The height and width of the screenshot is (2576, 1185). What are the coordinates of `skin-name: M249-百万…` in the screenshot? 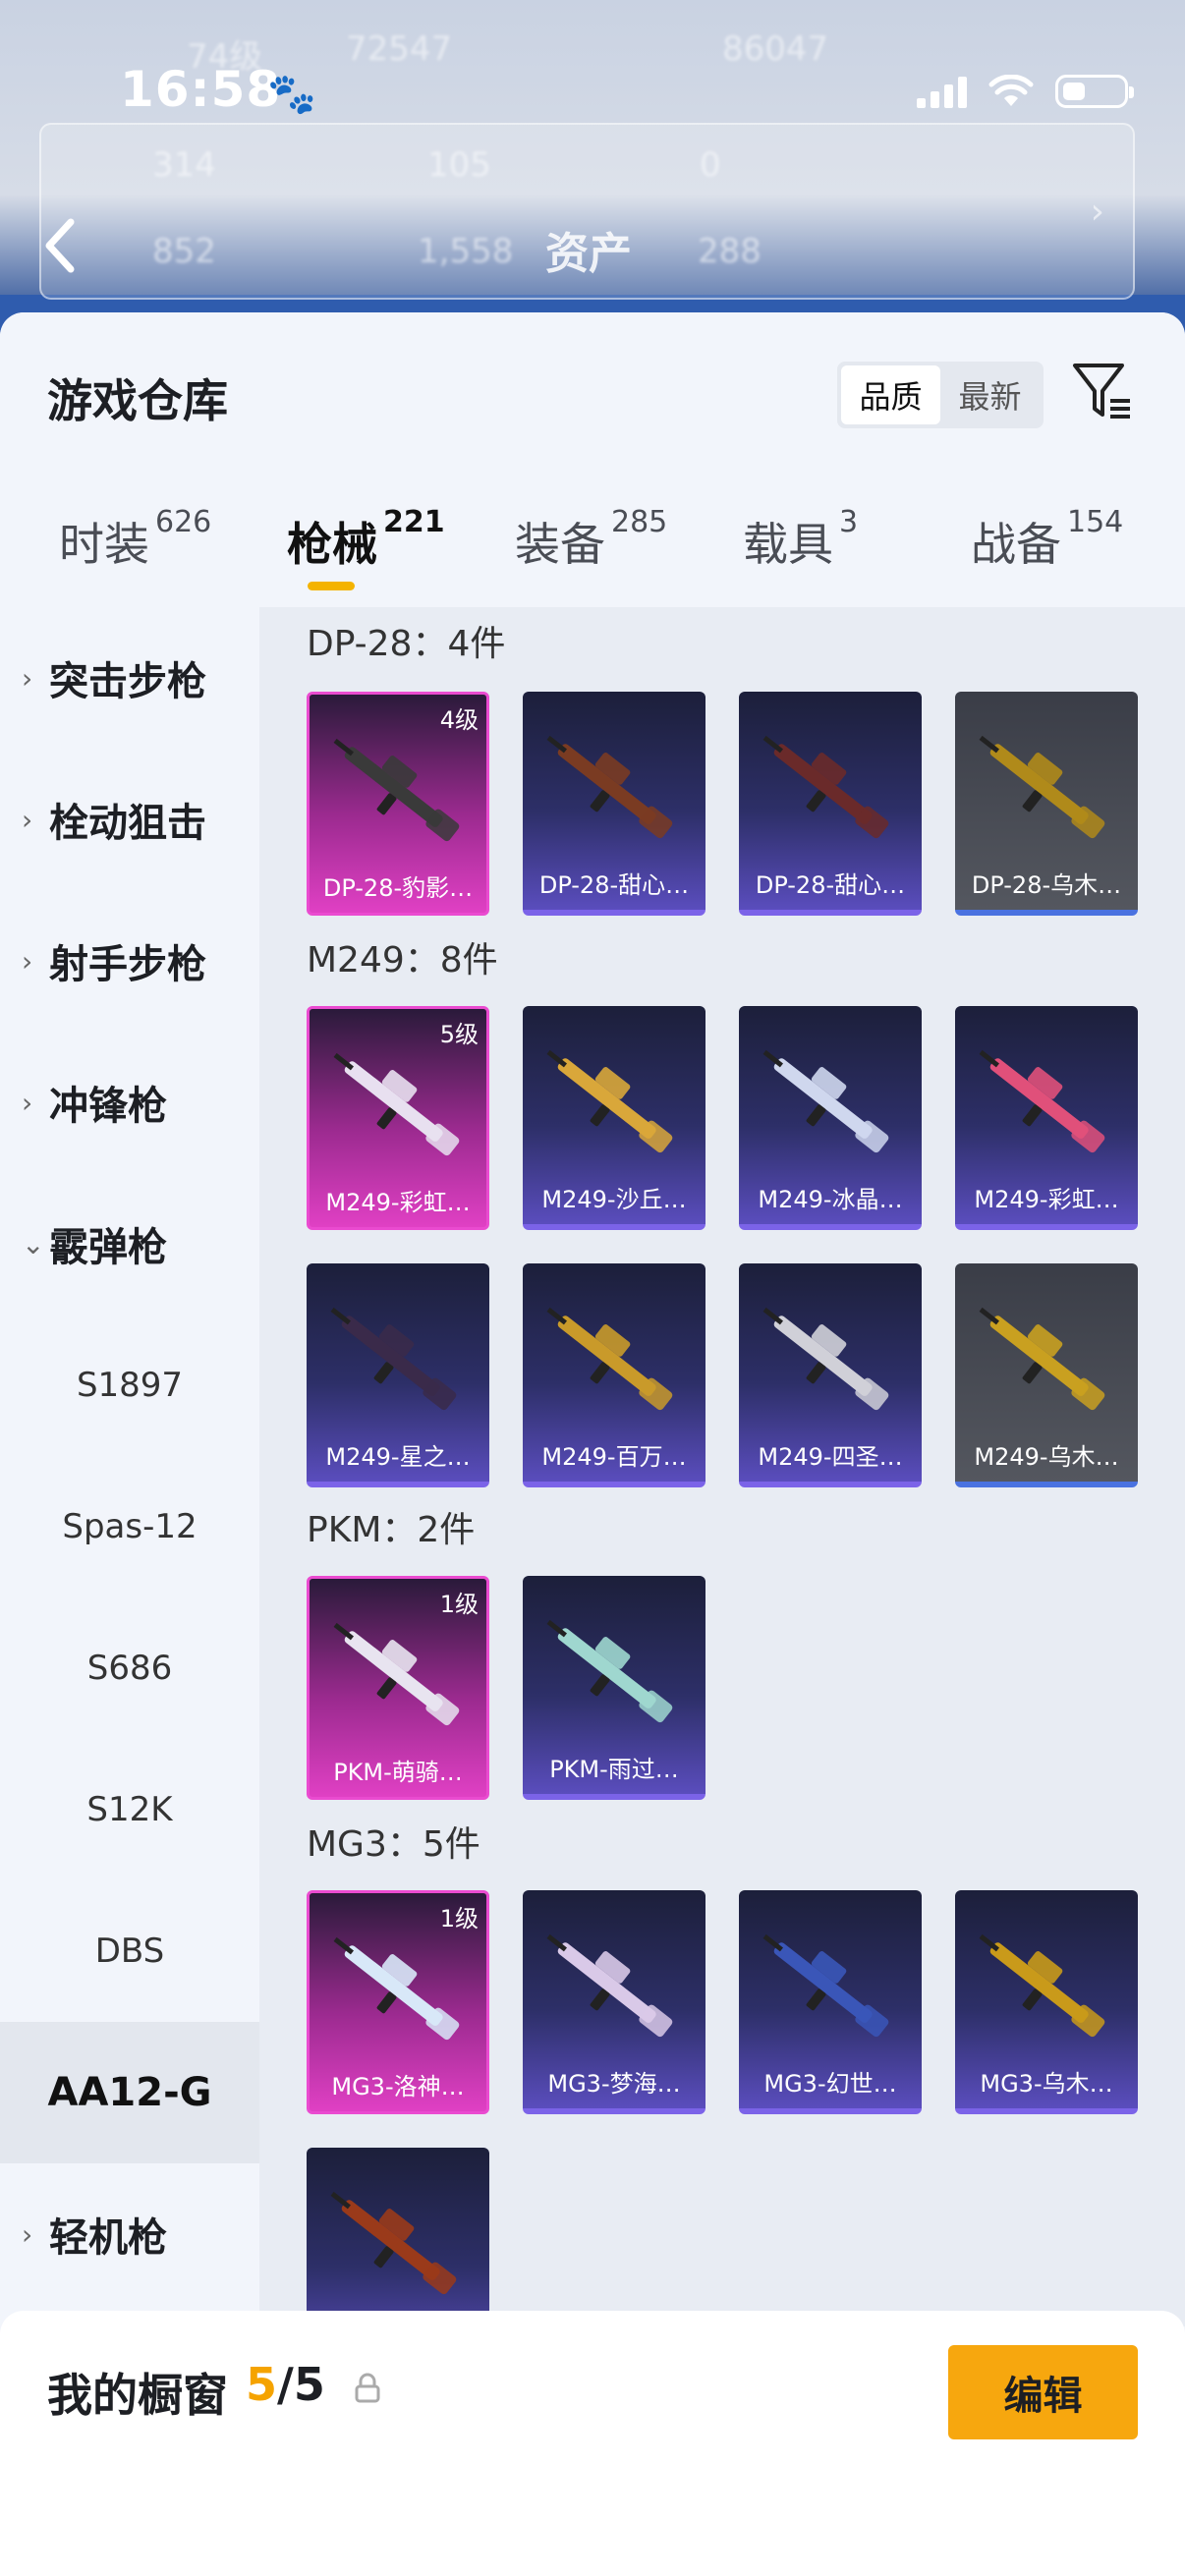 It's located at (614, 1457).